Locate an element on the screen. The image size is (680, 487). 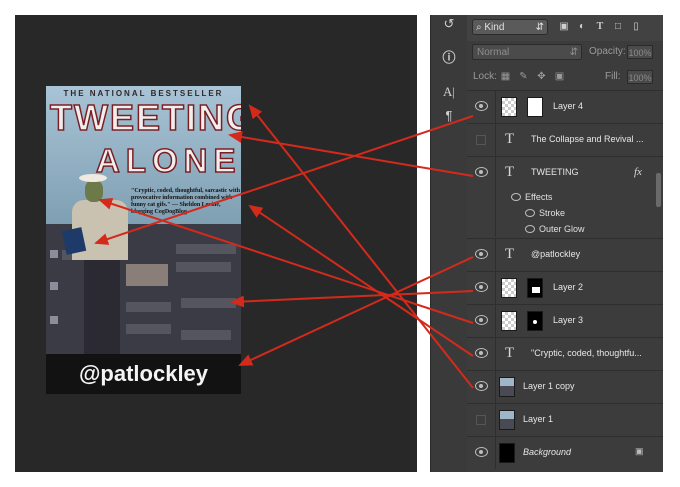
lock-all-icon: ▣ is located at coordinates (559, 76).